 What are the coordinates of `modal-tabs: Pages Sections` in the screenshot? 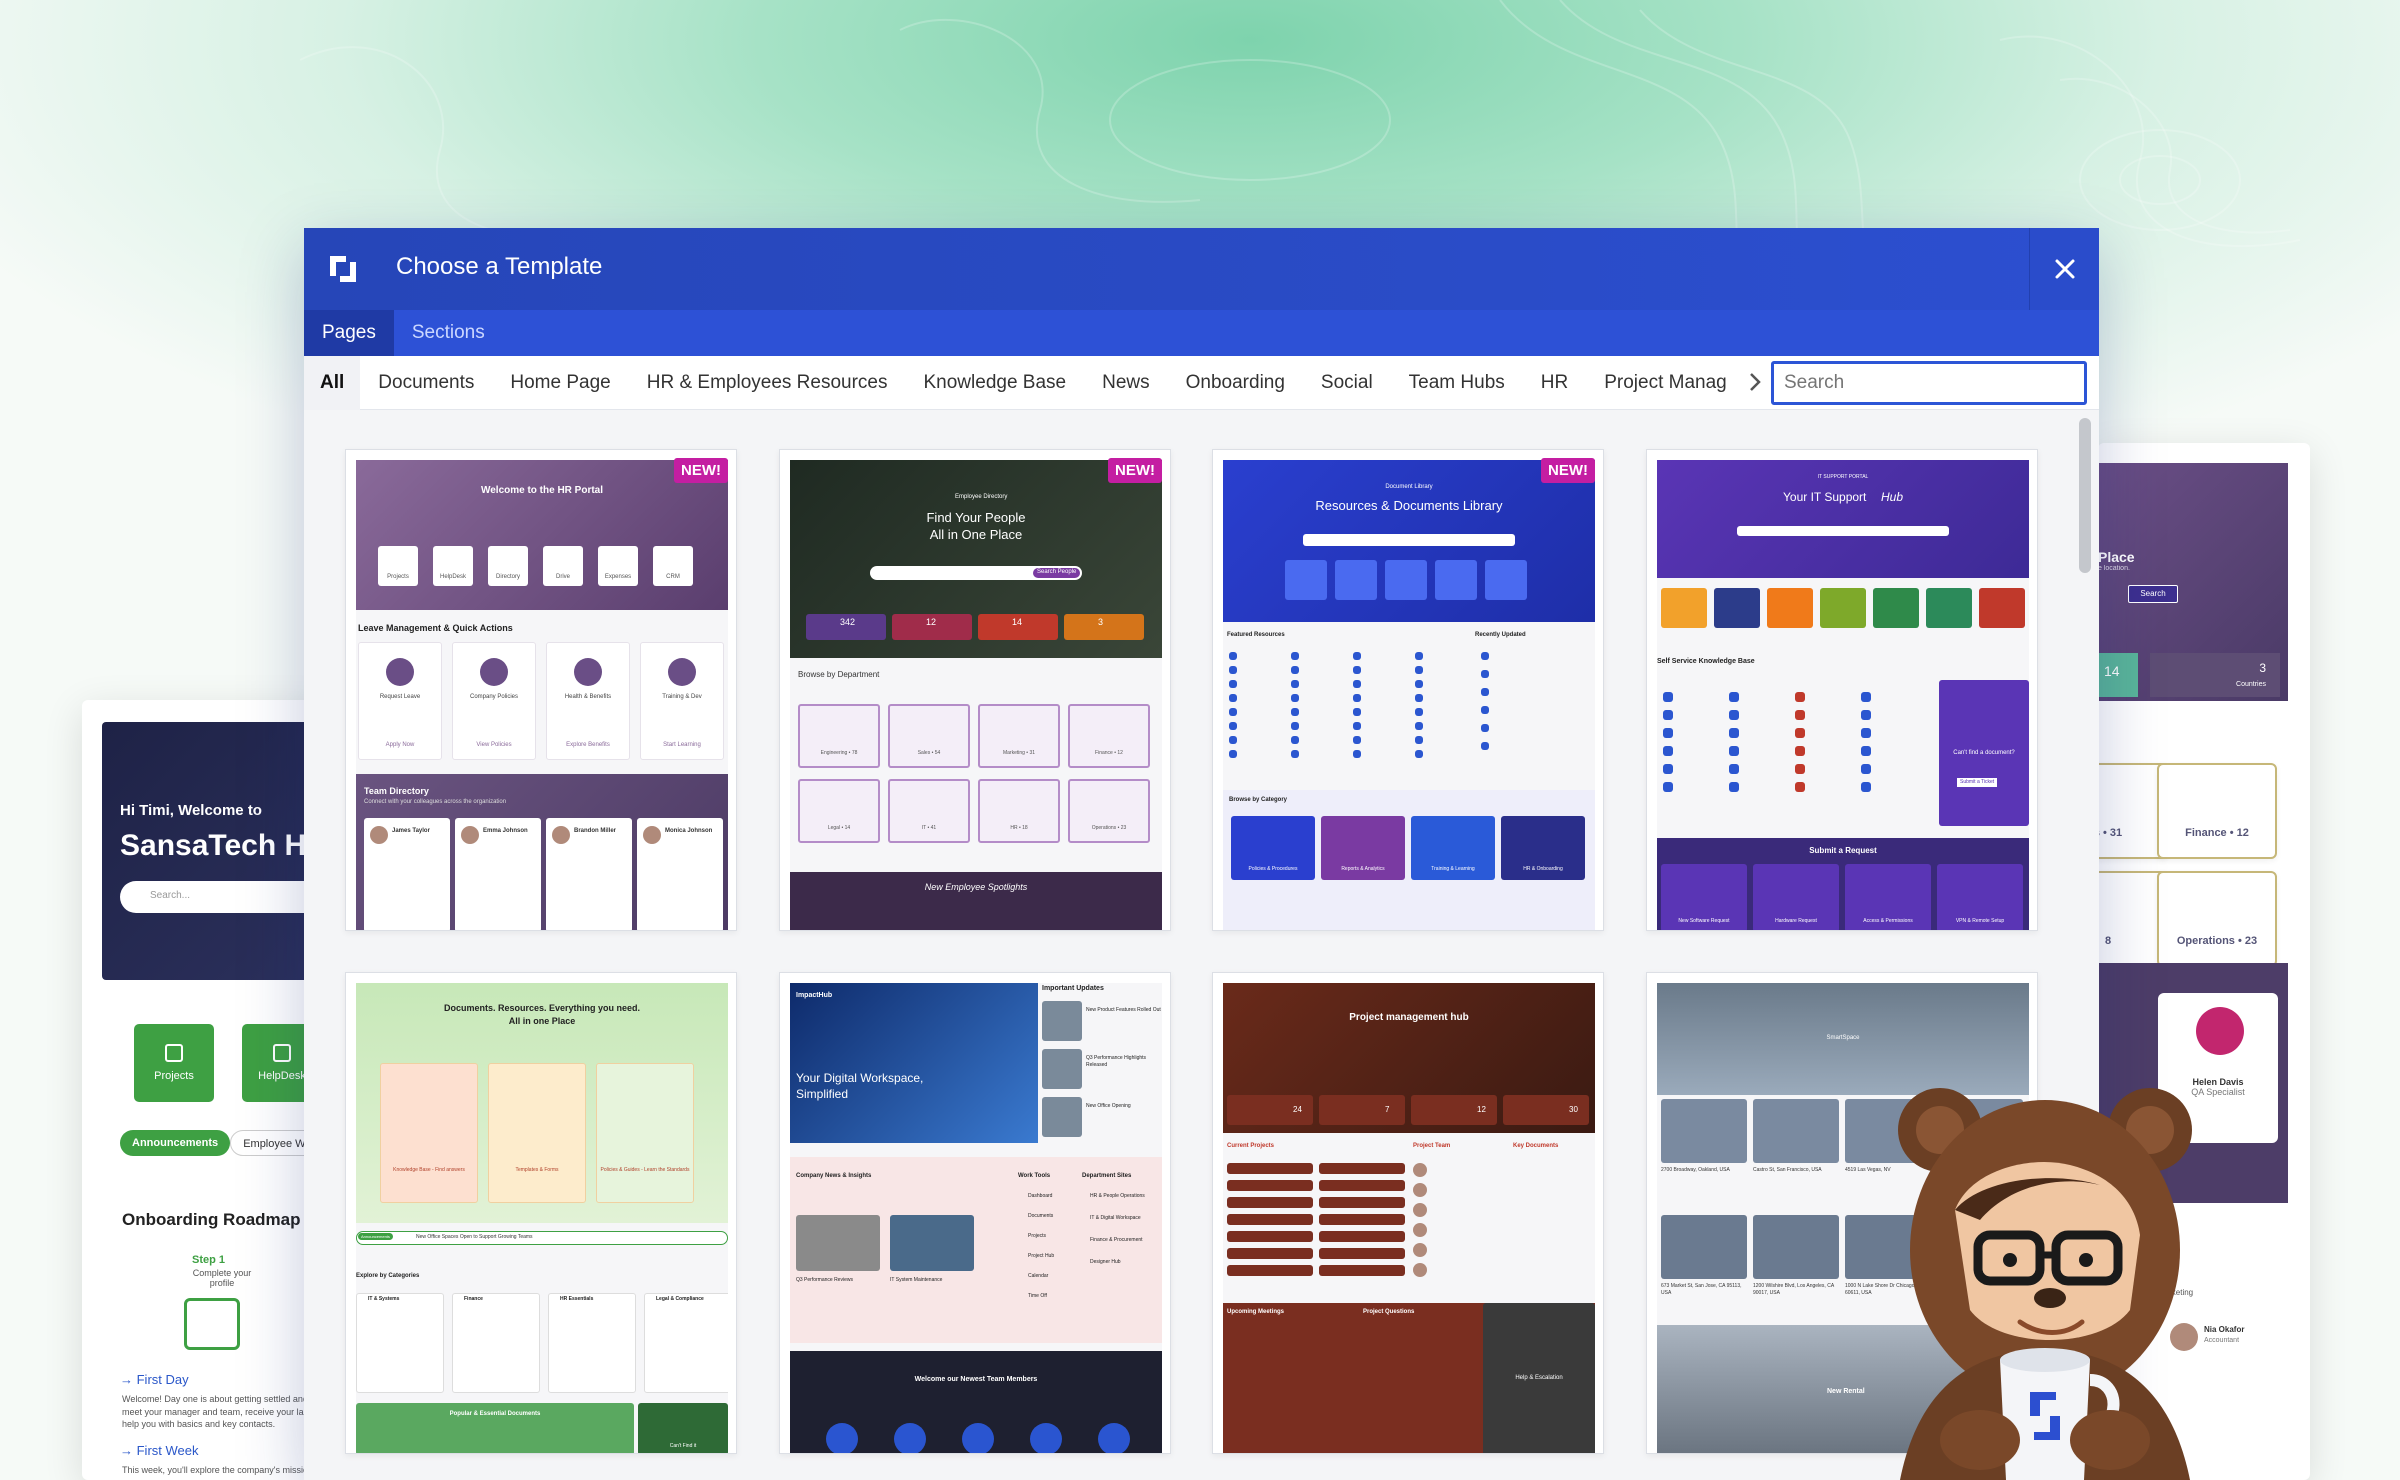 It's located at (1201, 333).